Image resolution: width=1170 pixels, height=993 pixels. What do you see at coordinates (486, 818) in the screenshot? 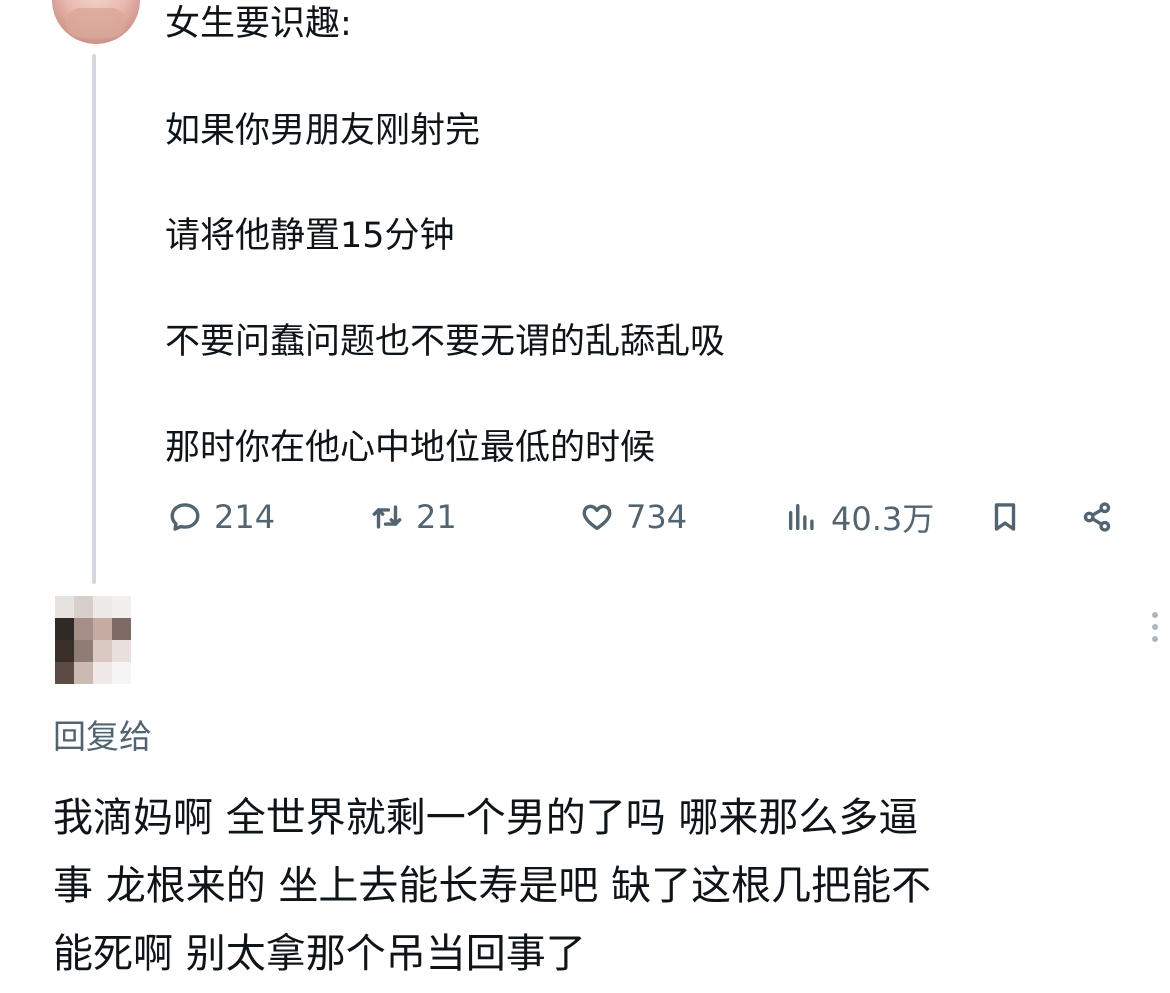
I see `reply-line-1: 我滴妈啊 全世界就剩一个男的了吗 哪来那么多逼` at bounding box center [486, 818].